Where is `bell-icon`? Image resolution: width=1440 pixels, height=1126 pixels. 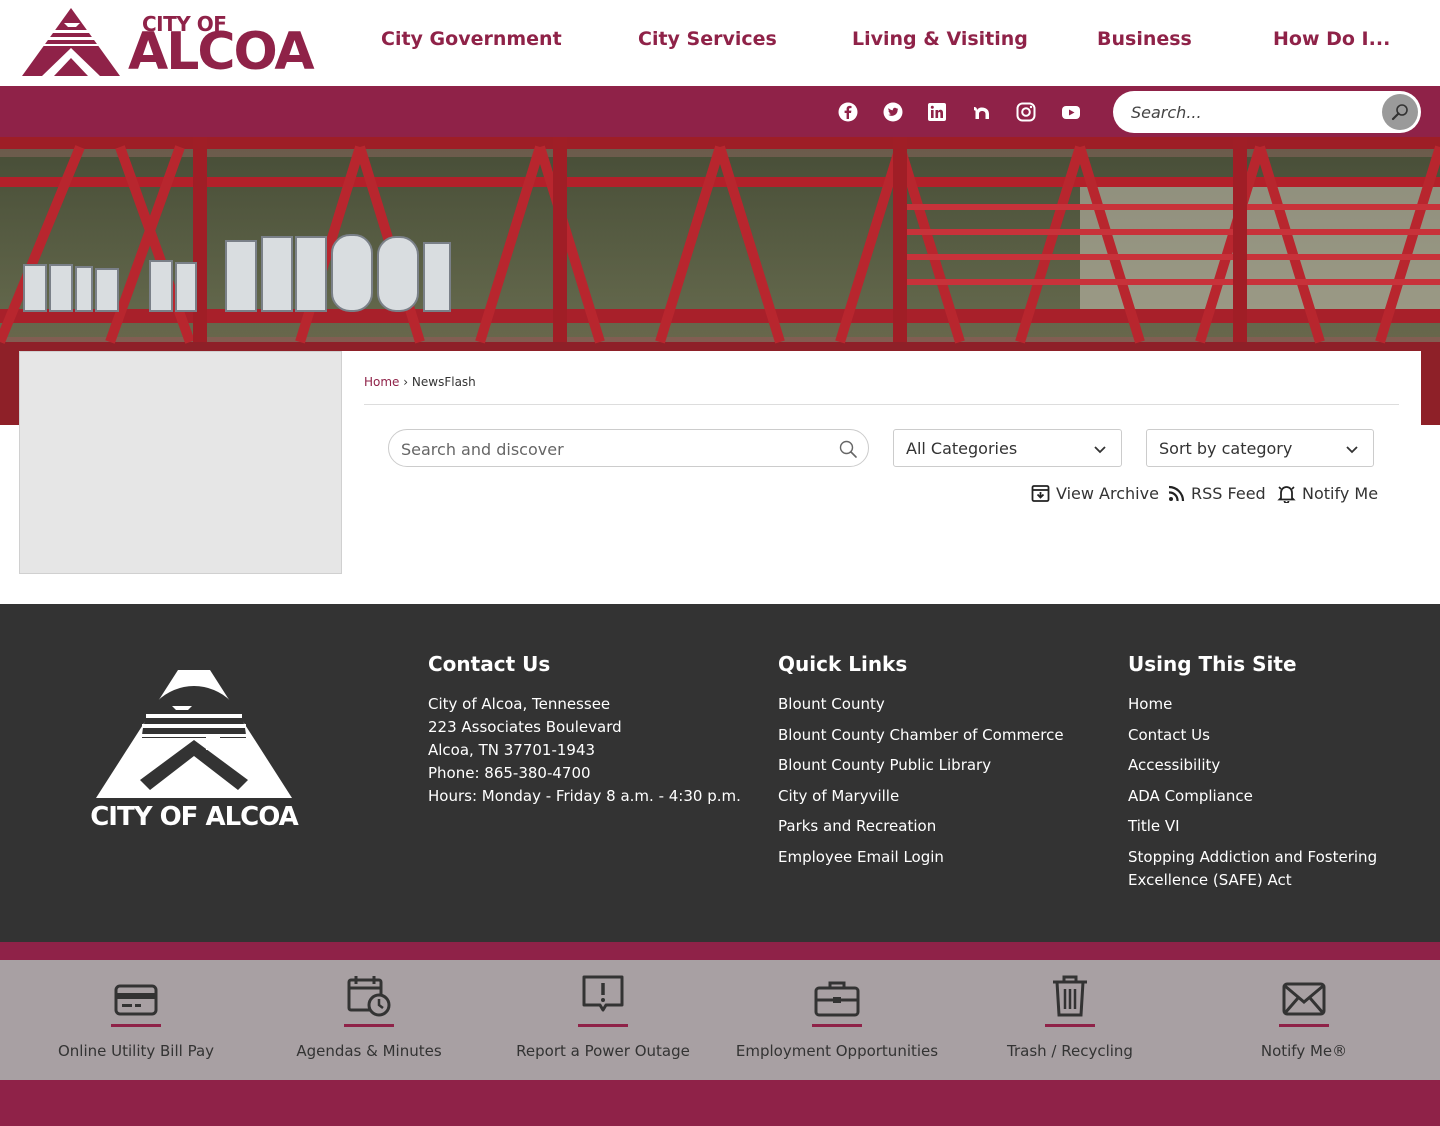 bell-icon is located at coordinates (1286, 494).